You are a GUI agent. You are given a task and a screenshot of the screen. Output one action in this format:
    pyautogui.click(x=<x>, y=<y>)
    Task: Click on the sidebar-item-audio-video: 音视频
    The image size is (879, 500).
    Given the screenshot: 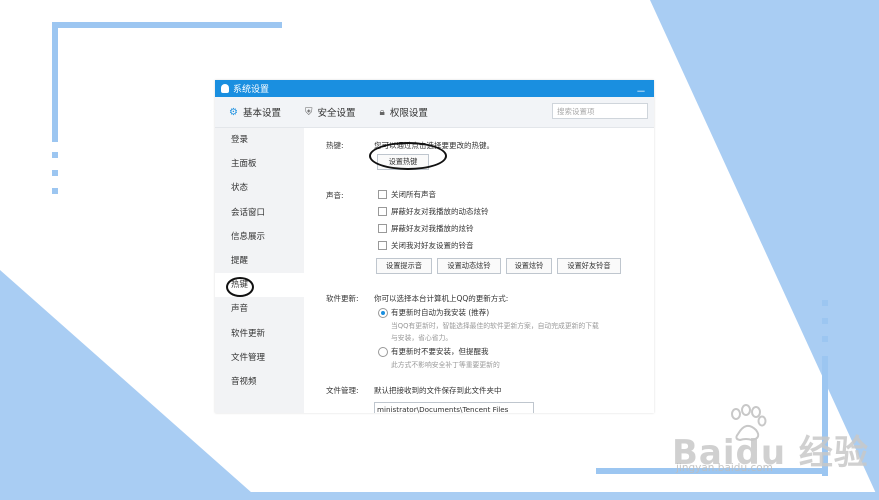 What is the action you would take?
    pyautogui.click(x=259, y=382)
    